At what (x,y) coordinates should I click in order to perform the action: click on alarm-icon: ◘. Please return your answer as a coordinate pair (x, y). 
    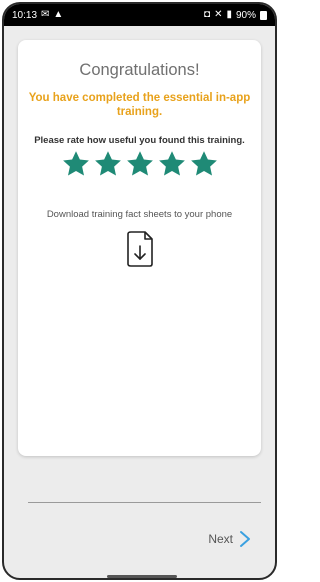
    Looking at the image, I should click on (207, 14).